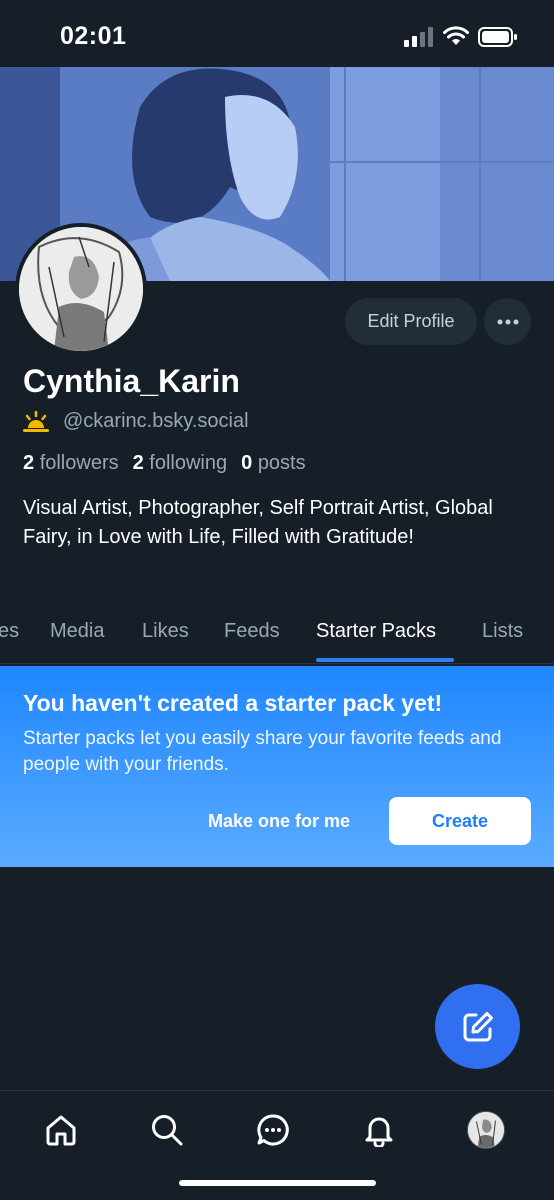 This screenshot has width=554, height=1200. Describe the element at coordinates (36, 421) in the screenshot. I see `sun-icon` at that location.